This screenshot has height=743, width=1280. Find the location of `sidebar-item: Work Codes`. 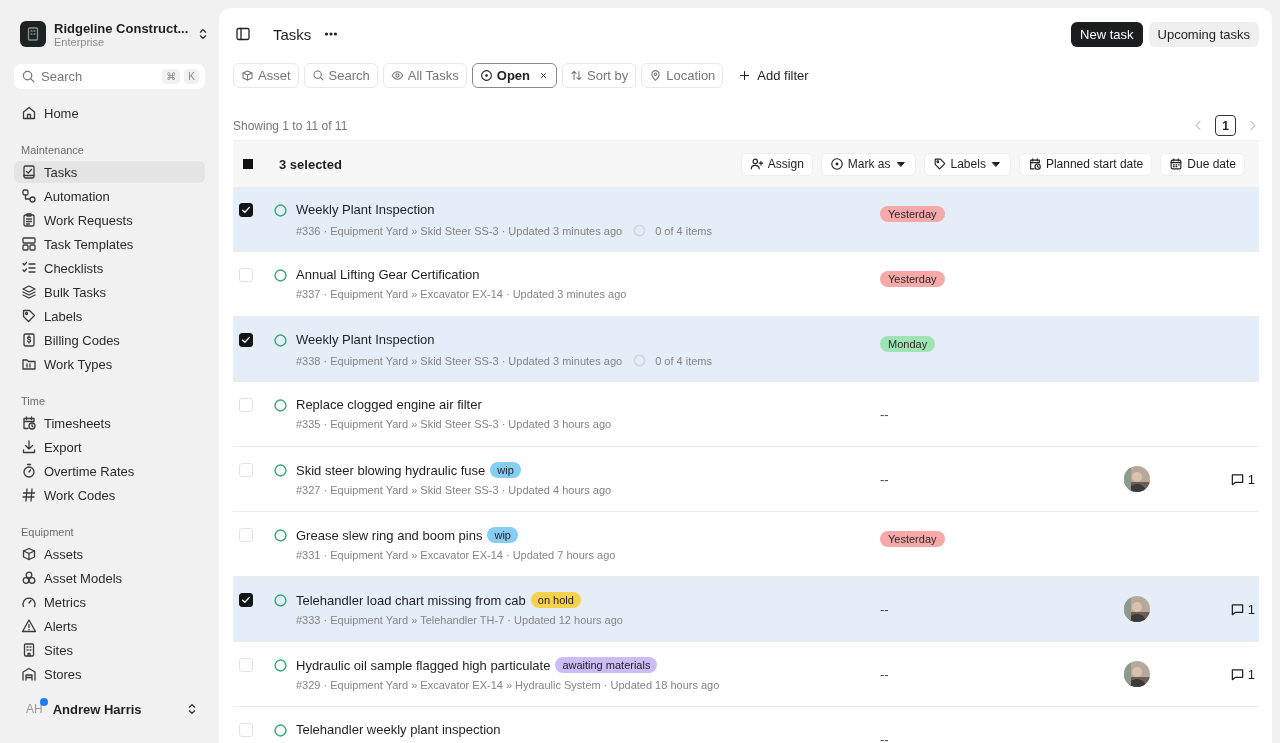

sidebar-item: Work Codes is located at coordinates (109, 495).